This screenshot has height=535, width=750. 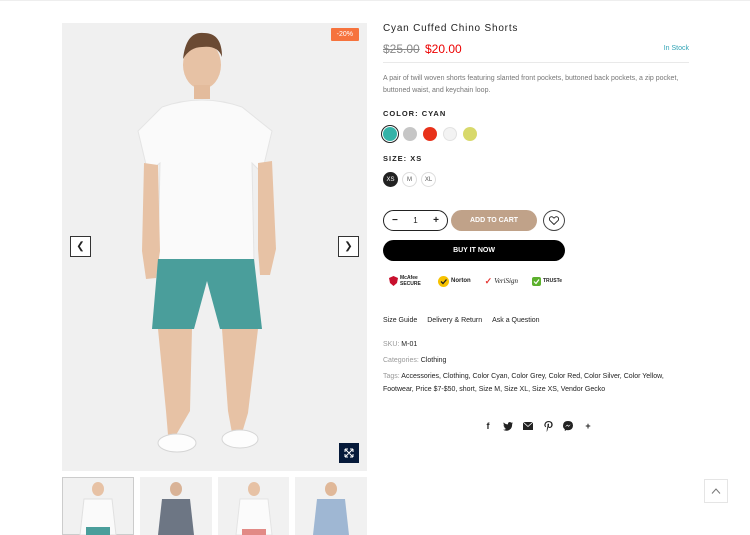 I want to click on top-divider, so click(x=375, y=0).